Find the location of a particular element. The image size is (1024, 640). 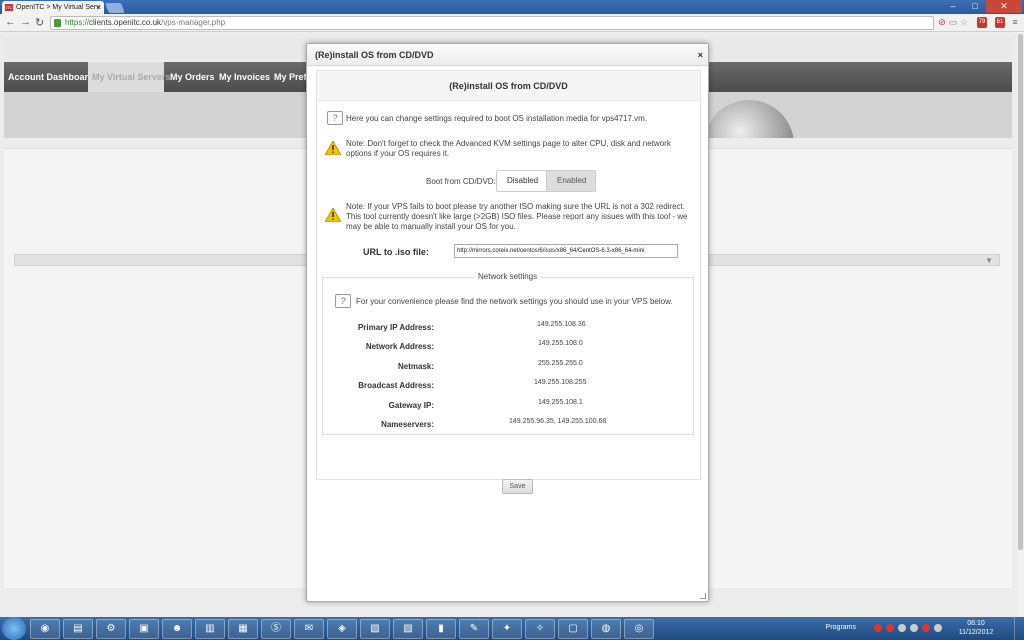

gateway-ip-label: Gateway IP: is located at coordinates (411, 405).